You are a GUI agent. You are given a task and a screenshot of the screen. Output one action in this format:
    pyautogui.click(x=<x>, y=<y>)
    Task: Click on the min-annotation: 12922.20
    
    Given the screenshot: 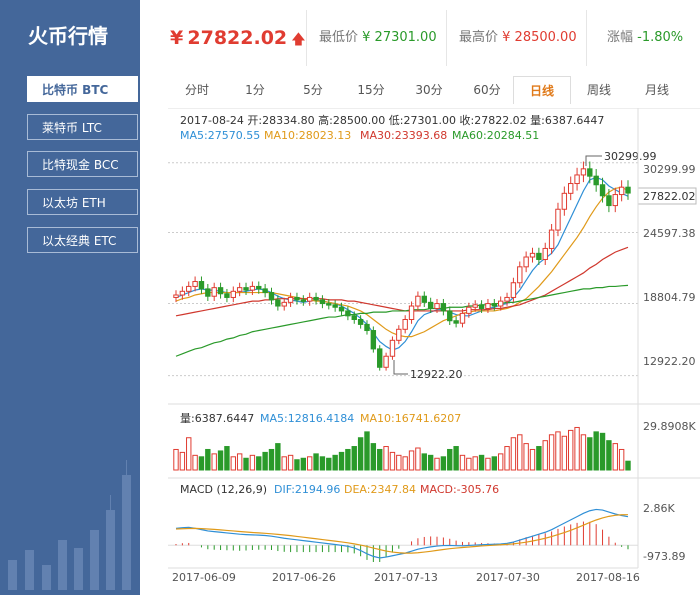 What is the action you would take?
    pyautogui.click(x=436, y=374)
    